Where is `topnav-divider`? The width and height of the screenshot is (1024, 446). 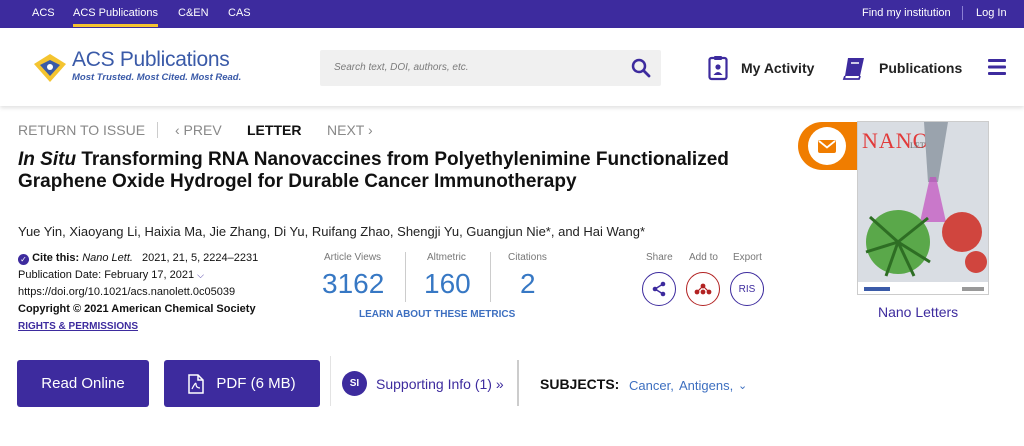 topnav-divider is located at coordinates (962, 13).